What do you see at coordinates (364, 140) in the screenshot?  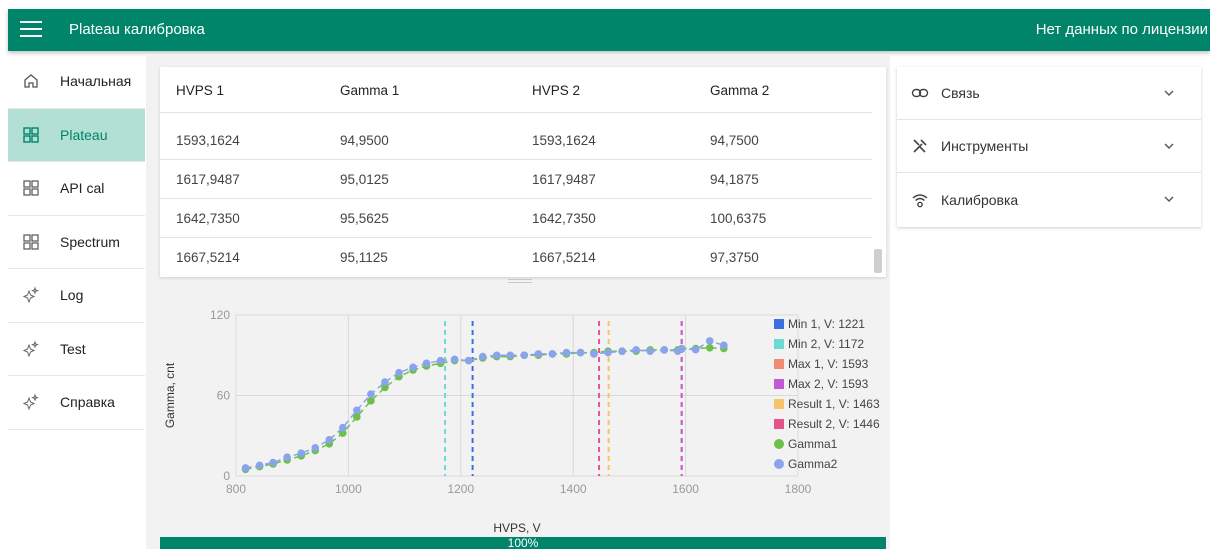 I see `table-cell: 94,9500` at bounding box center [364, 140].